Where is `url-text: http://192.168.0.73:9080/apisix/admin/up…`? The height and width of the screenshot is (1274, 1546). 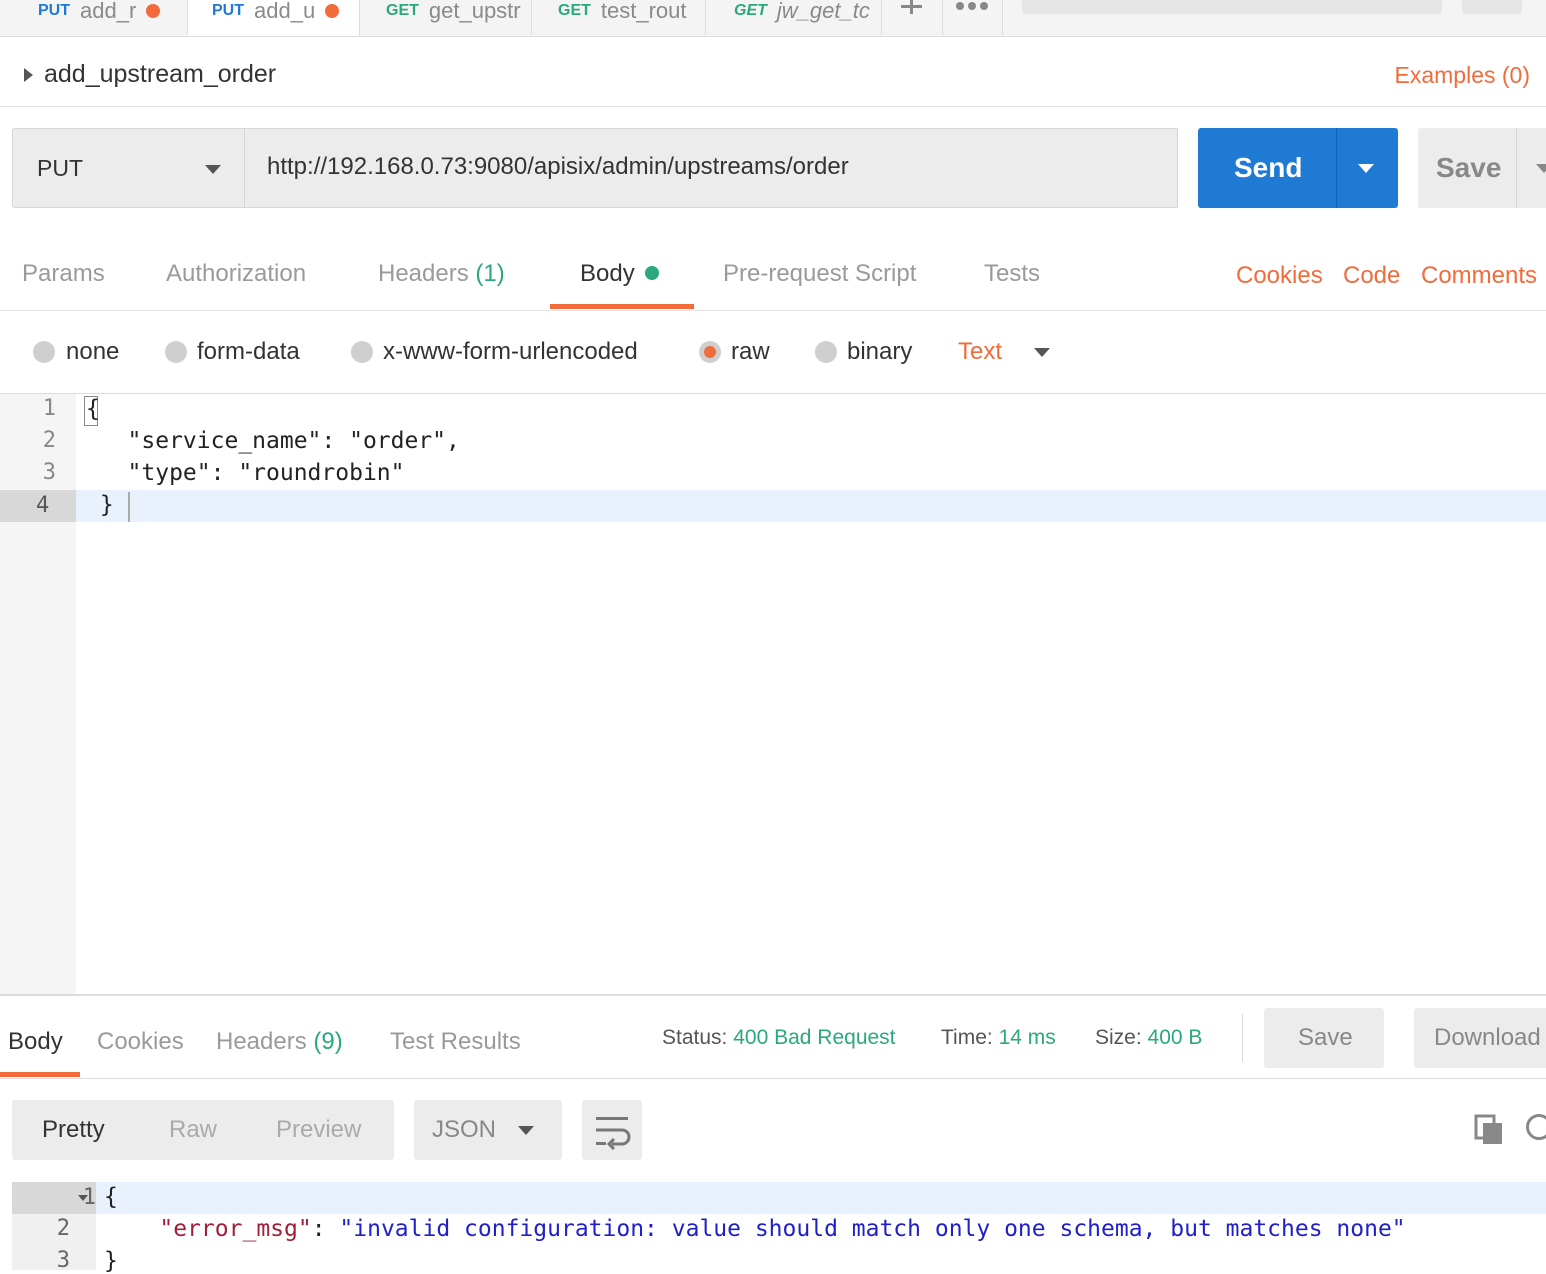 url-text: http://192.168.0.73:9080/apisix/admin/up… is located at coordinates (558, 166).